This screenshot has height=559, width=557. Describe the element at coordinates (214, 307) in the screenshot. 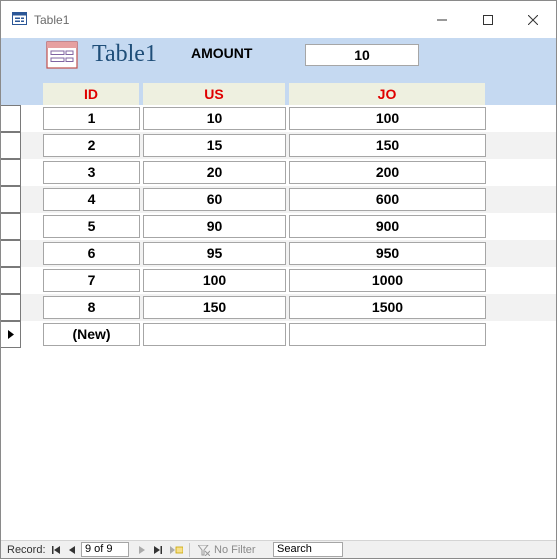

I see `us-field: 150` at that location.